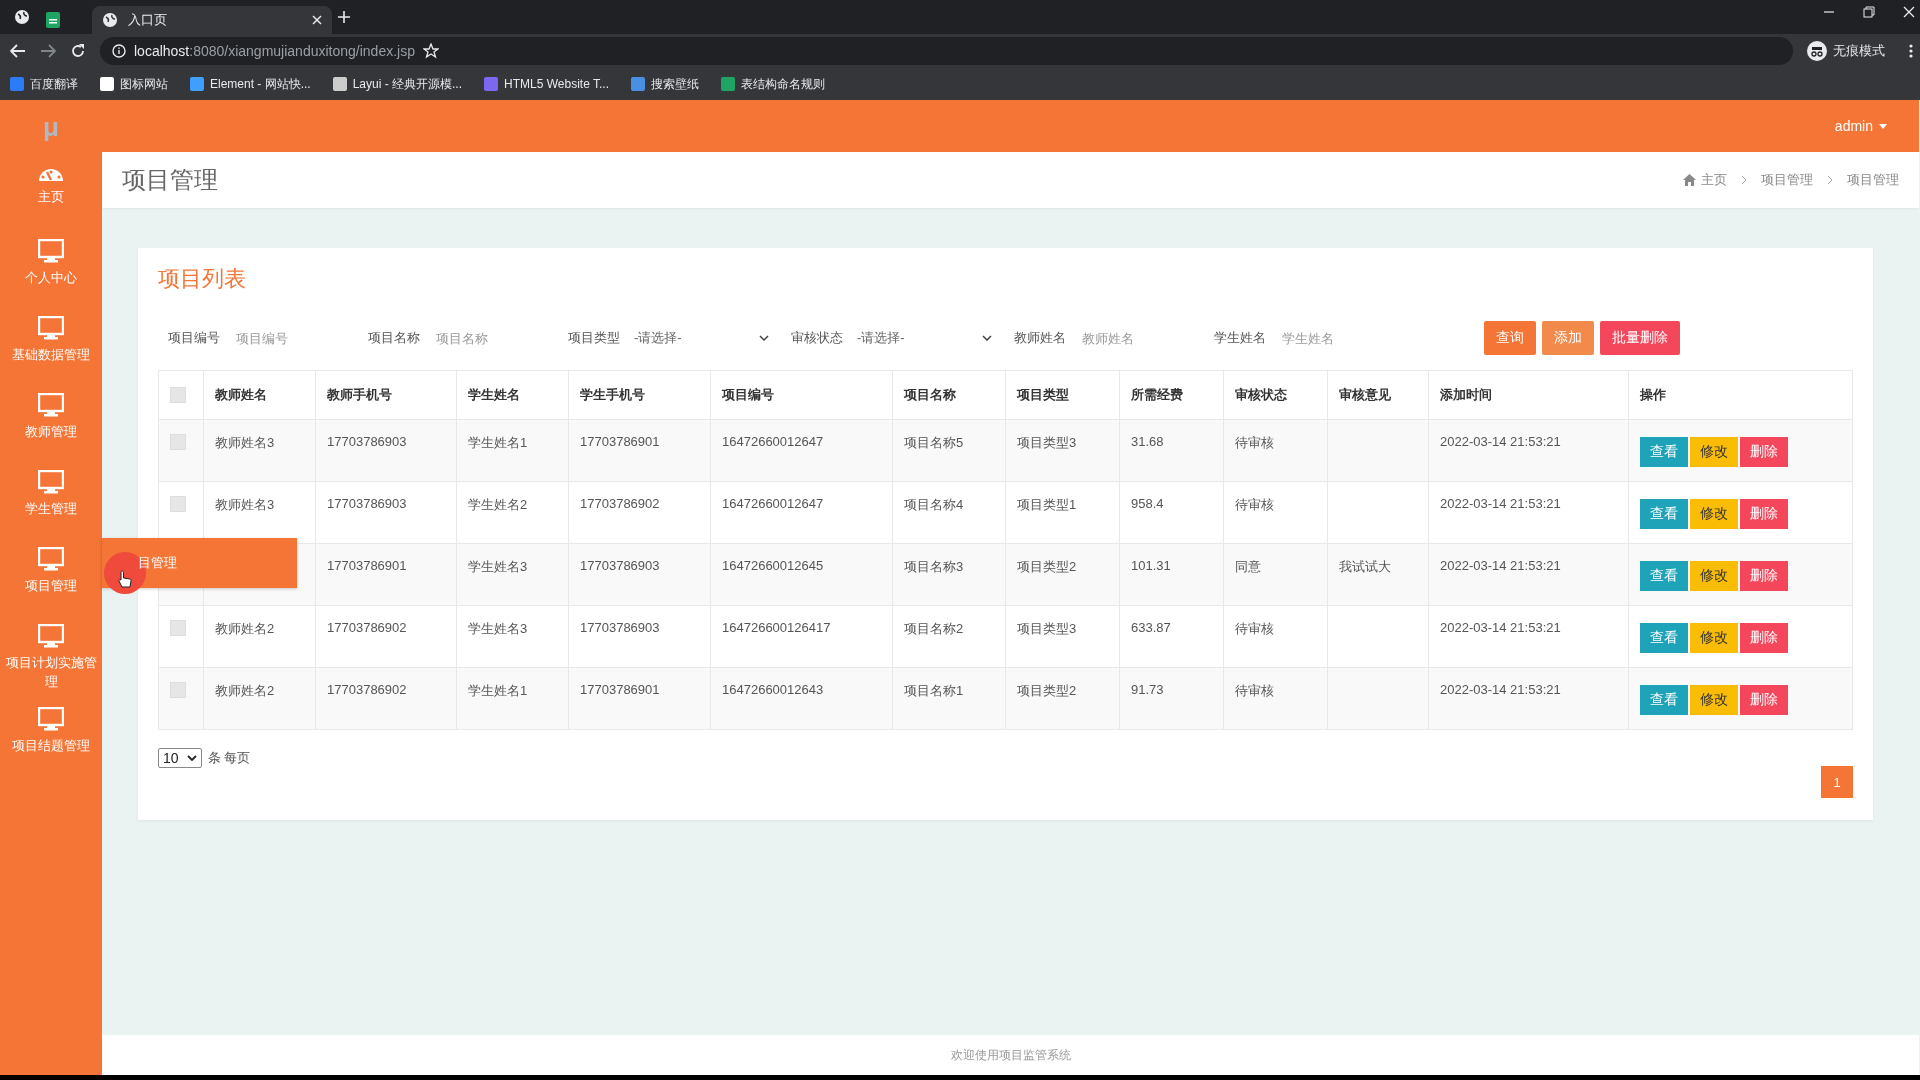 The height and width of the screenshot is (1080, 1920). I want to click on url-text: localhost:8080/xiangmujianduxitong/index.jsp, so click(274, 51).